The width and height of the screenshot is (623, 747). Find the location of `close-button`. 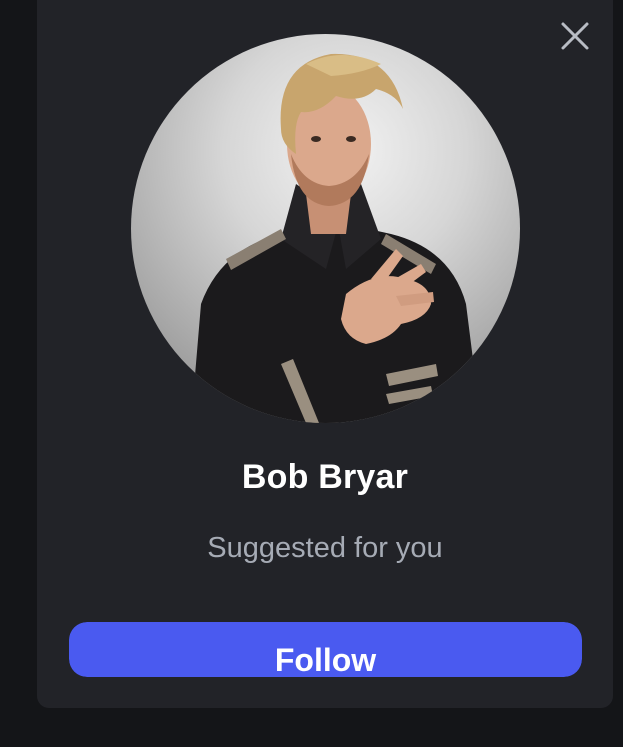

close-button is located at coordinates (575, 36).